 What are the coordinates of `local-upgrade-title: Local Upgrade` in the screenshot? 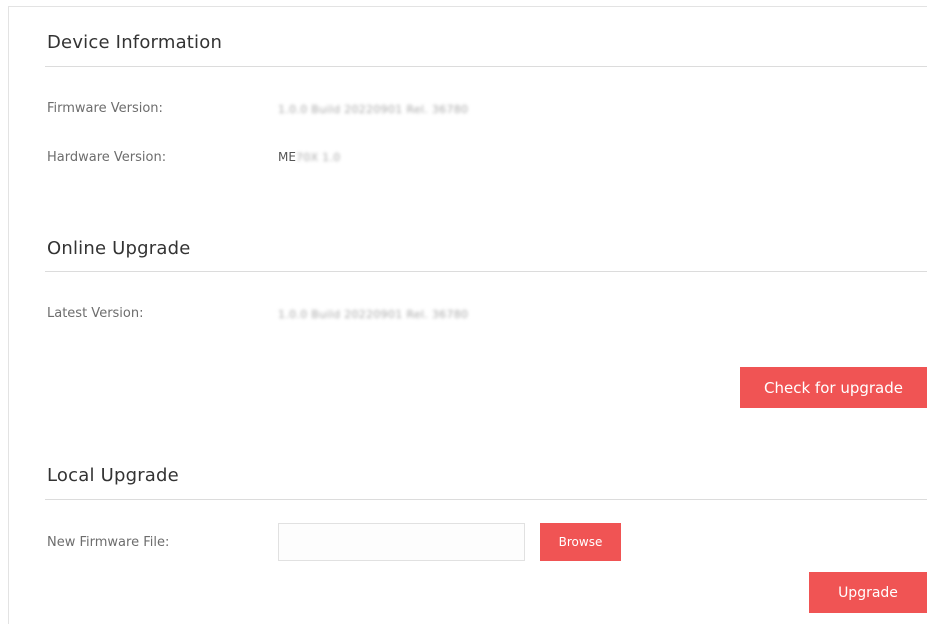 It's located at (113, 475).